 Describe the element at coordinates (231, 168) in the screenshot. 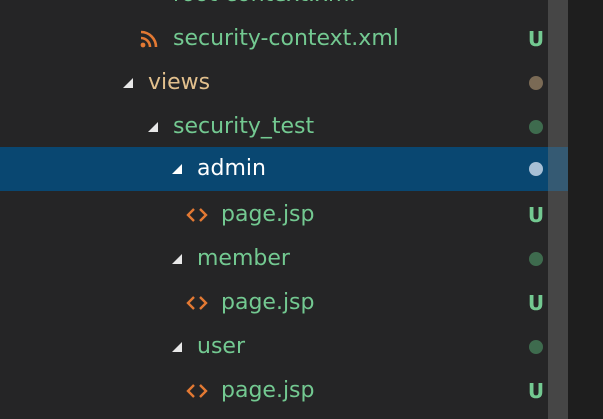

I see `tree-item-label: admin` at that location.